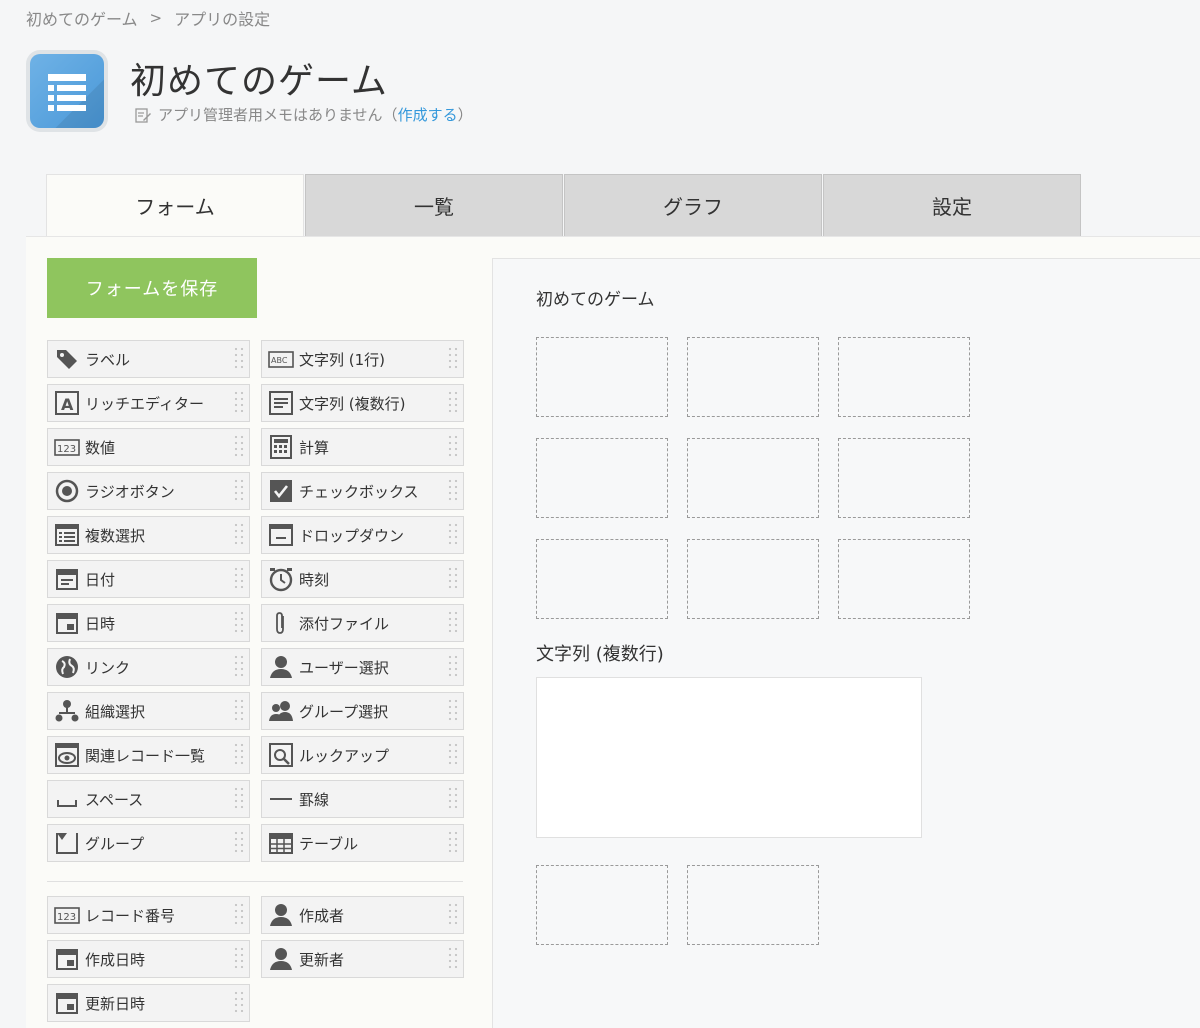 The height and width of the screenshot is (1028, 1200). Describe the element at coordinates (362, 959) in the screenshot. I see `palette-item-updater: 更新者` at that location.